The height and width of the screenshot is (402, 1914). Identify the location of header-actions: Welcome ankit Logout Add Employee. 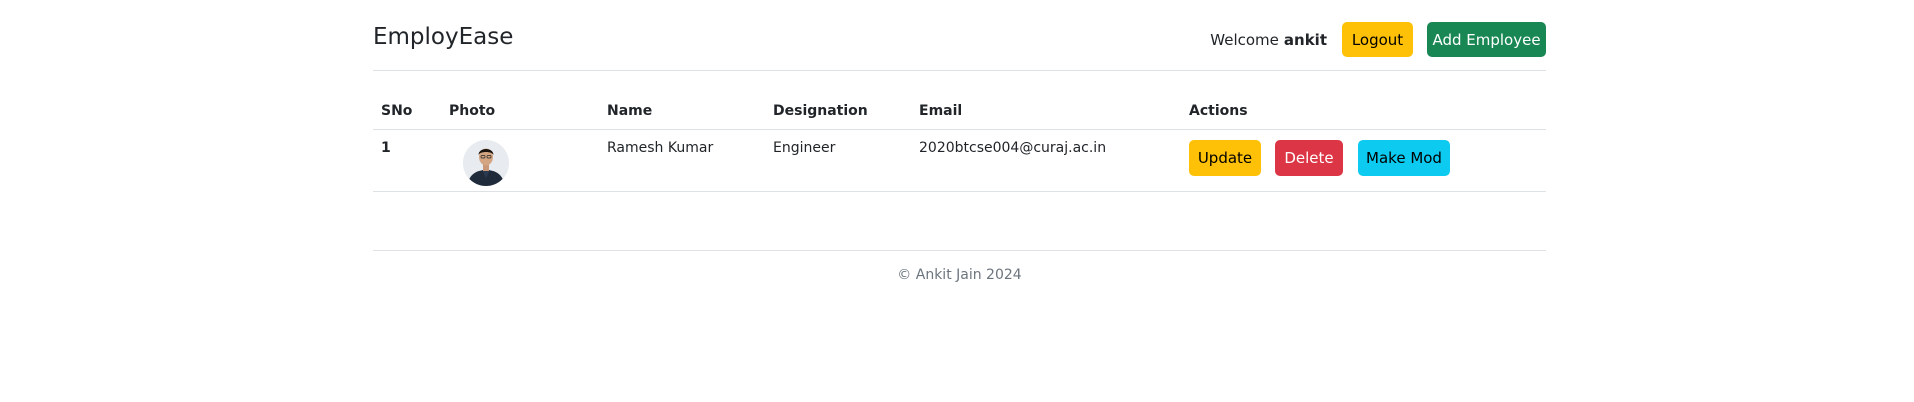
(1378, 39).